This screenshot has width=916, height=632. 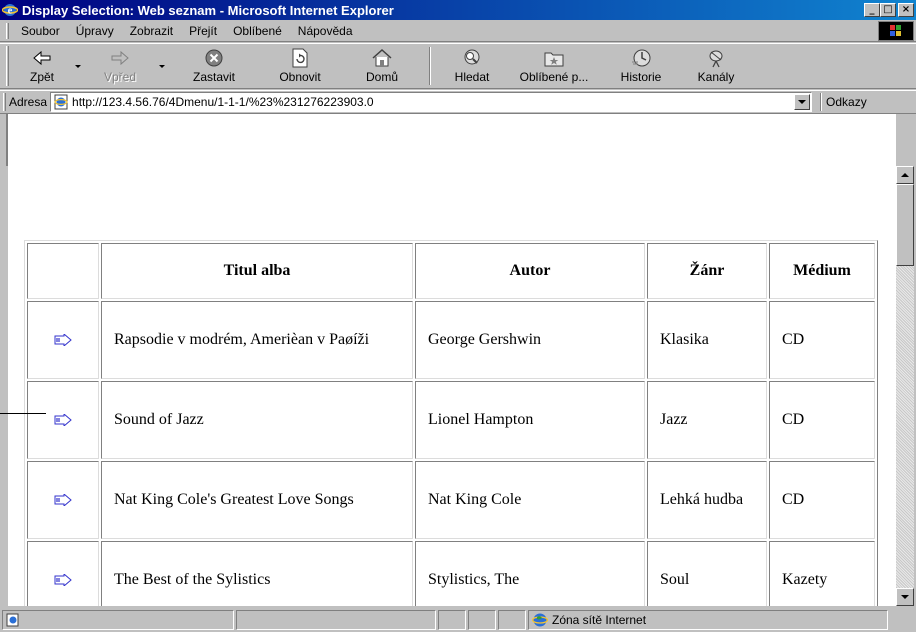 I want to click on windows-logo-icon, so click(x=895, y=30).